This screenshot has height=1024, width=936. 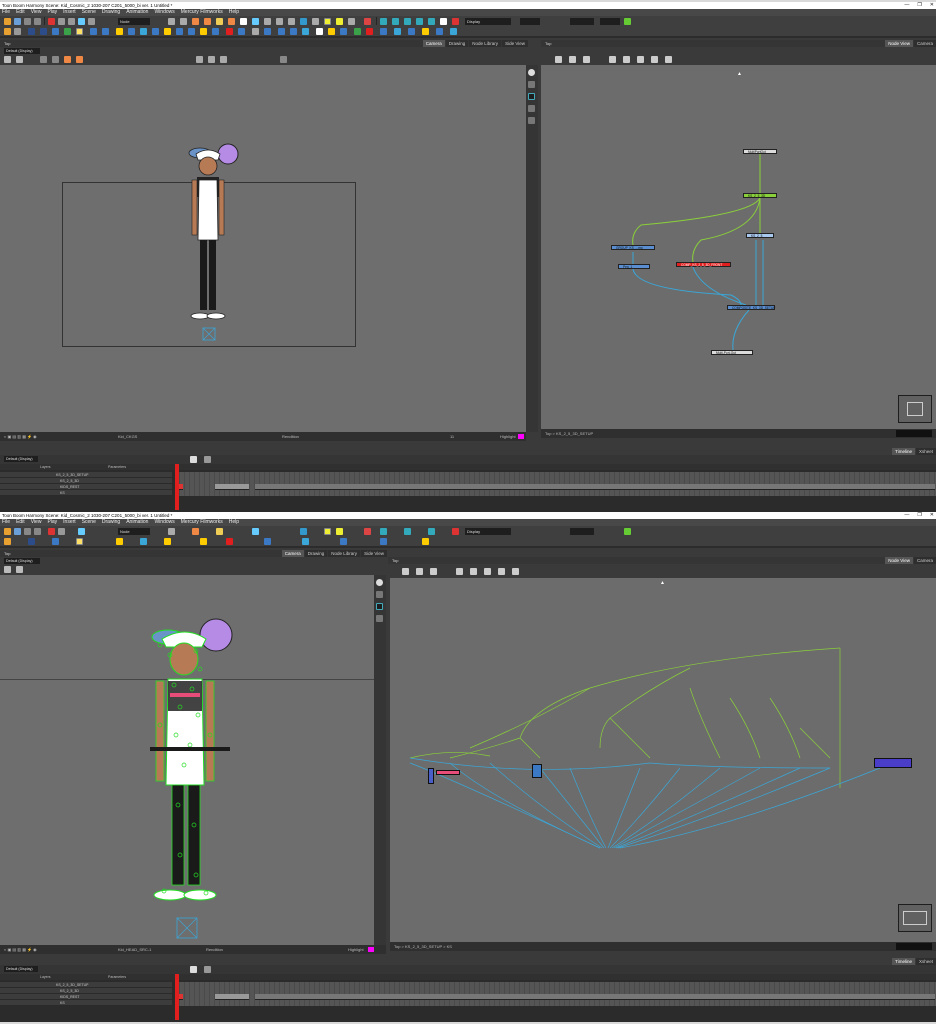 I want to click on view-zoom-icon, so click(x=379, y=618).